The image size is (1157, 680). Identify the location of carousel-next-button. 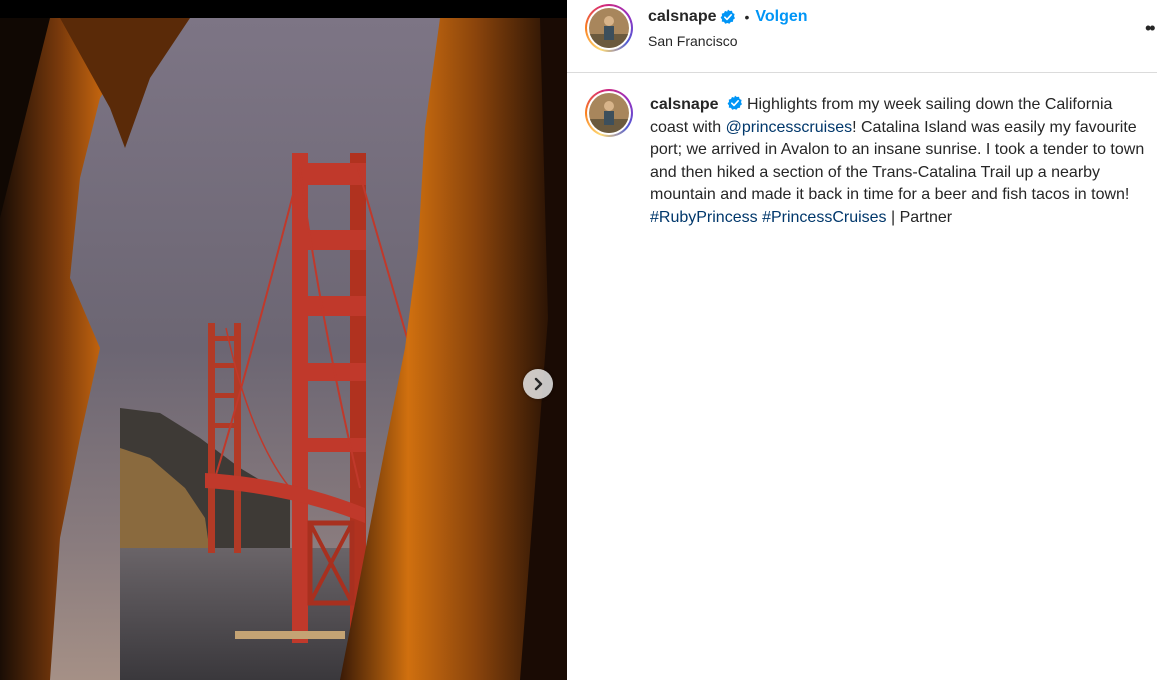
(538, 384).